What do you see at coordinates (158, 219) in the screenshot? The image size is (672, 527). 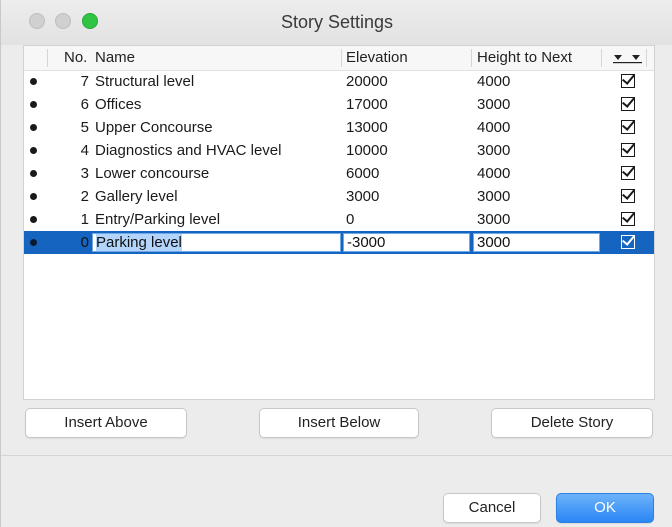 I see `story-name: Entry/Parking level` at bounding box center [158, 219].